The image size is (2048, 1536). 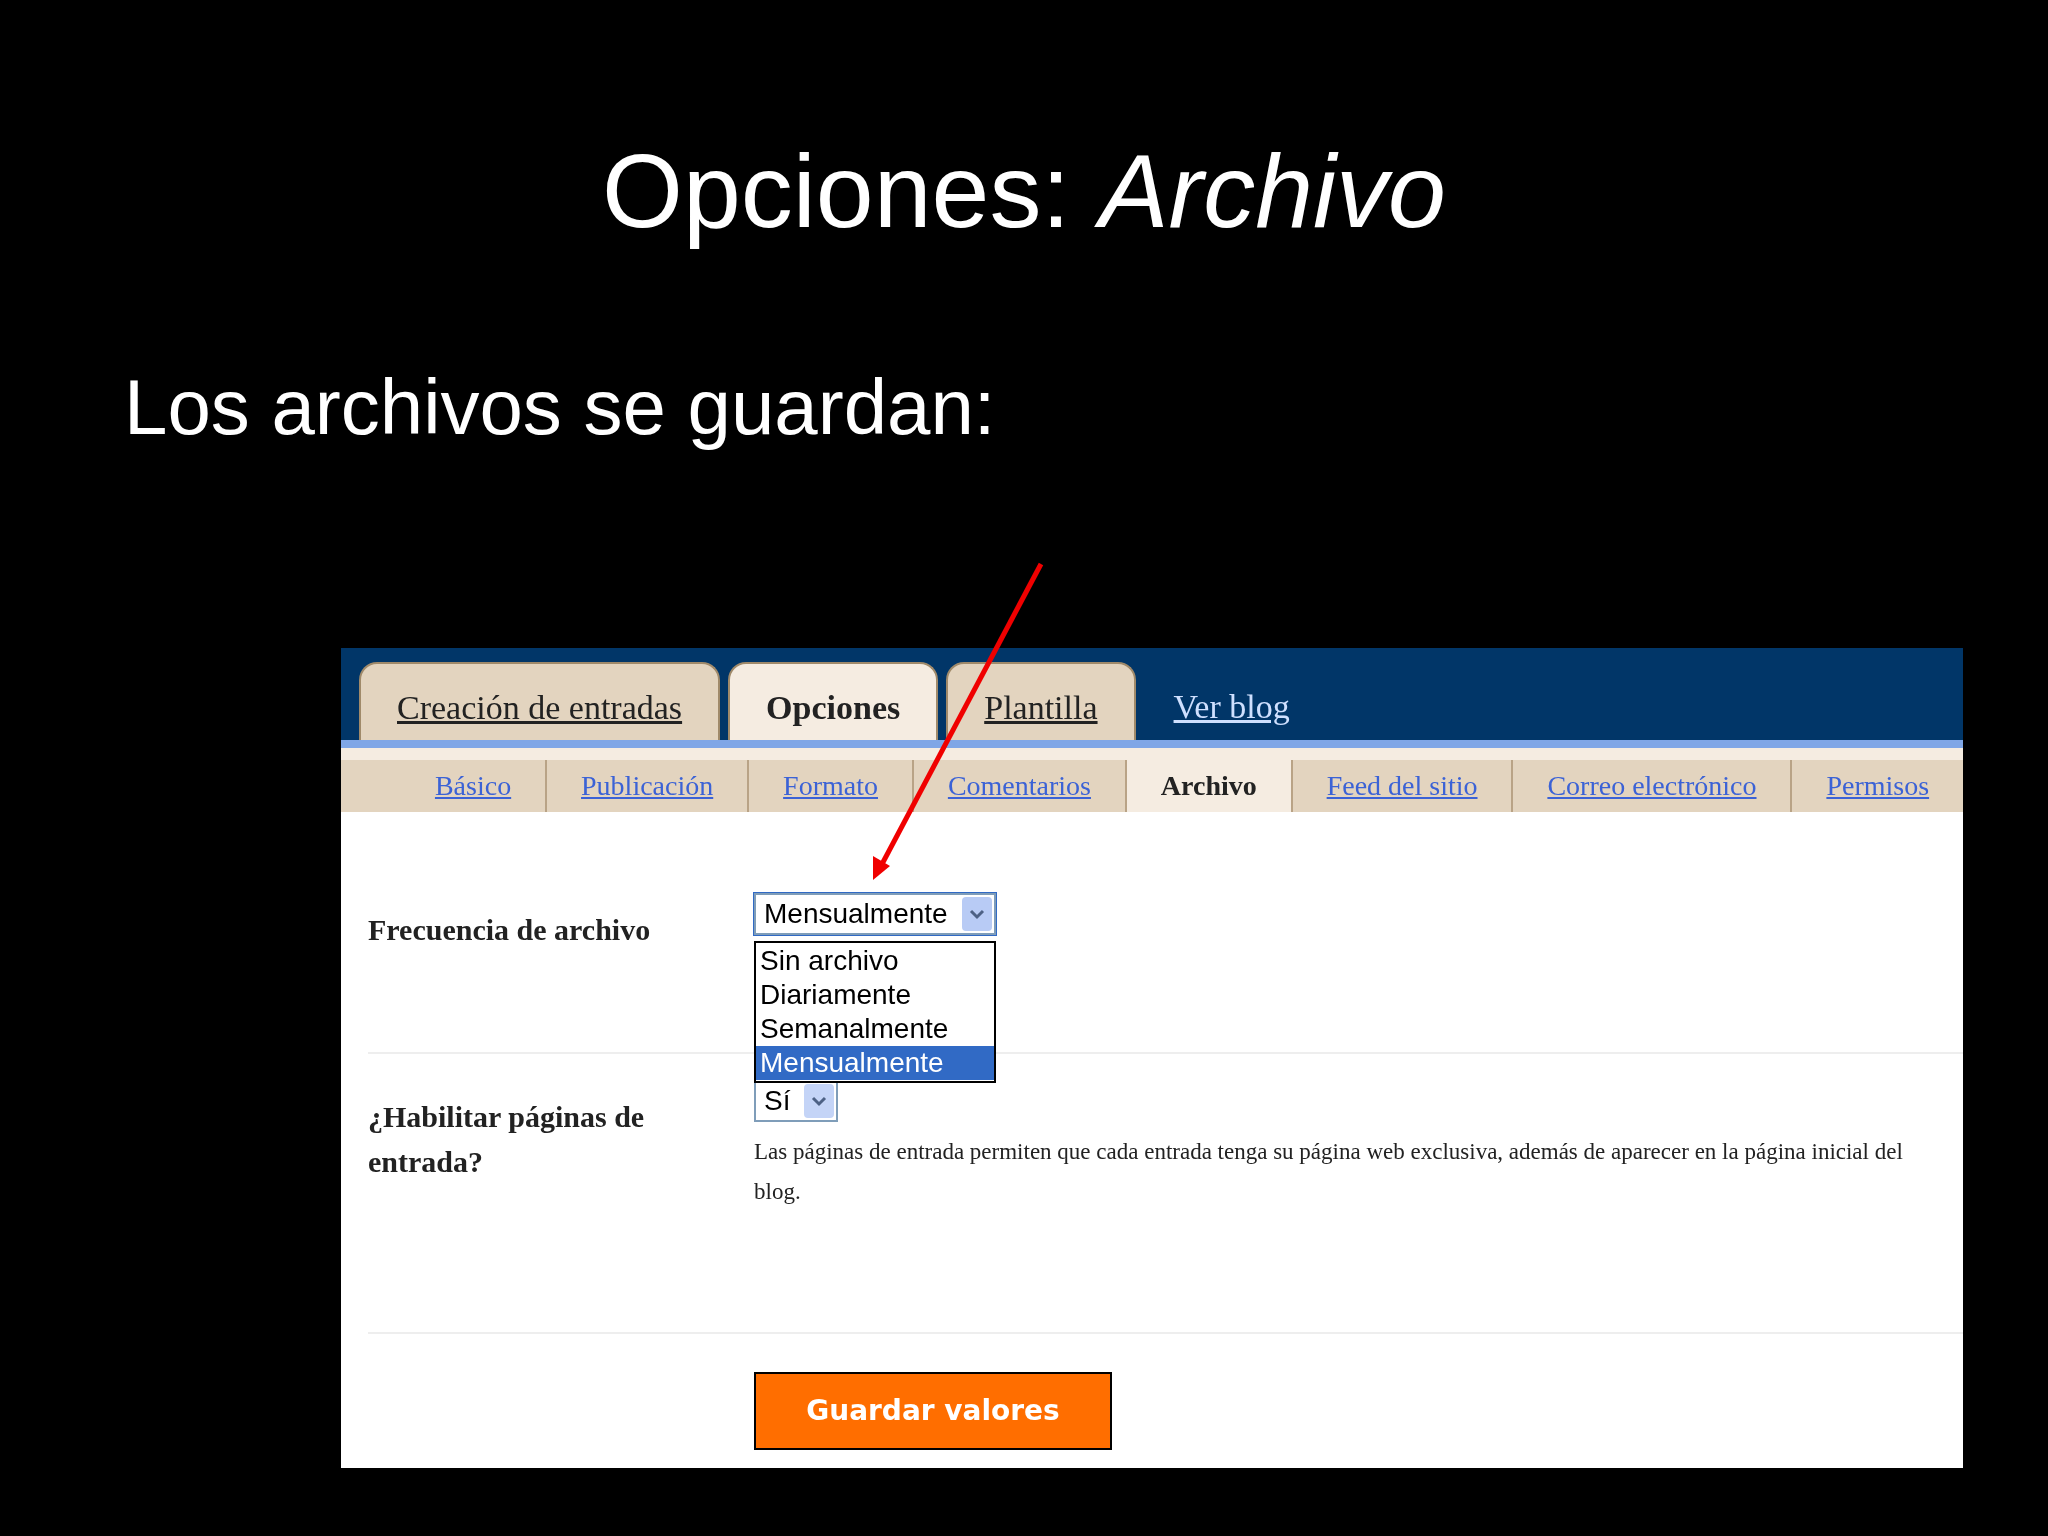 I want to click on subtab: Publicación, so click(x=648, y=786).